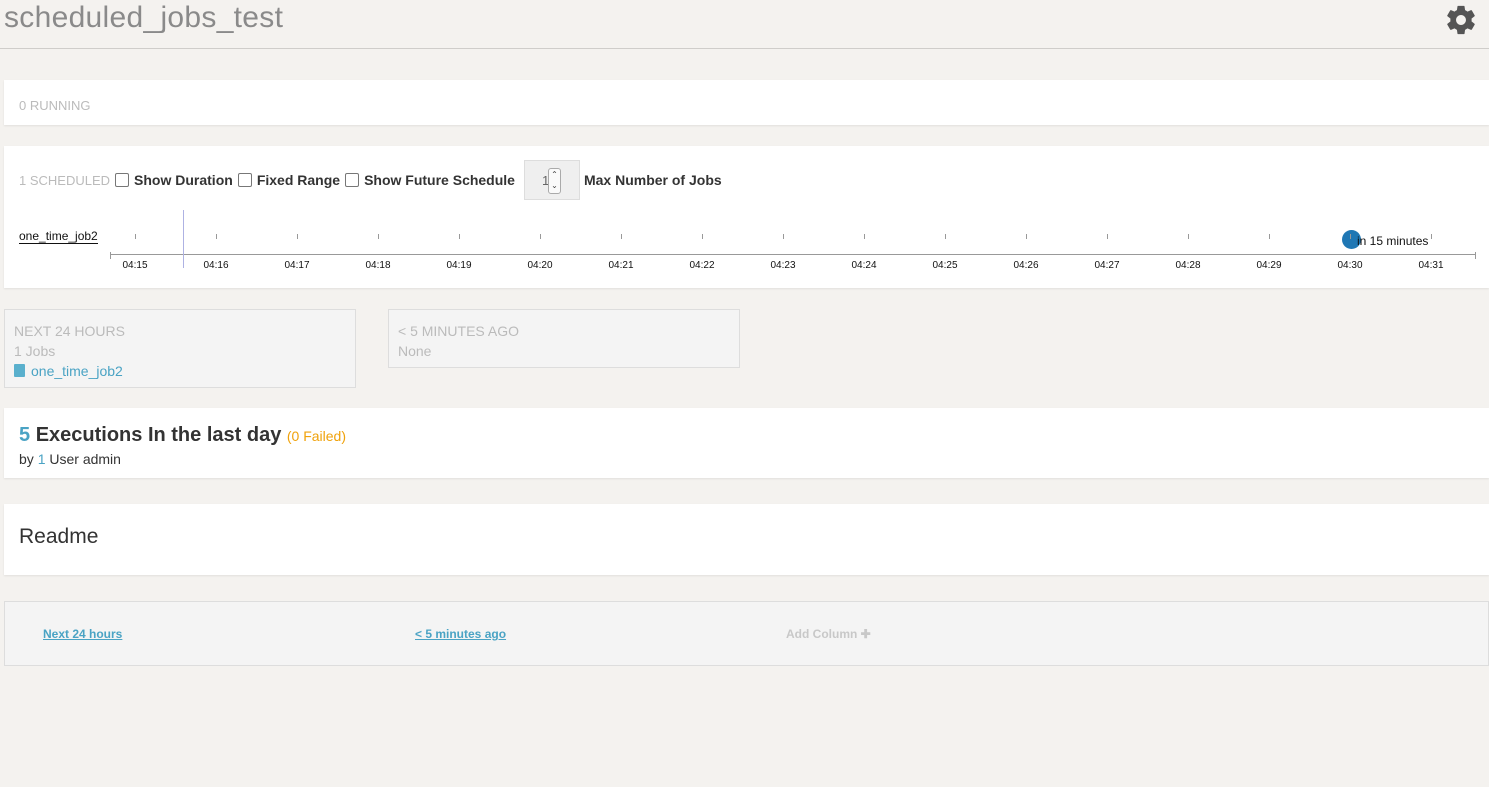  What do you see at coordinates (793, 254) in the screenshot?
I see `timeline-axis` at bounding box center [793, 254].